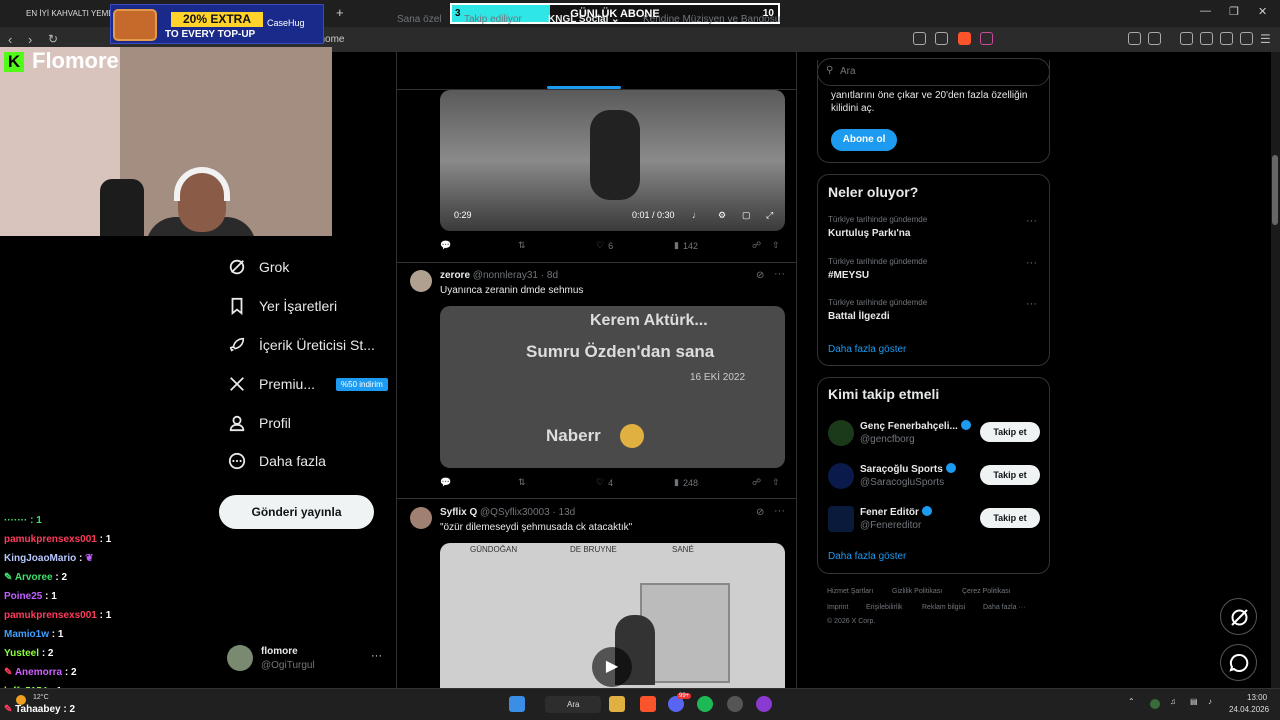 The height and width of the screenshot is (720, 1280). What do you see at coordinates (1194, 701) in the screenshot?
I see `network-icon: ▤` at bounding box center [1194, 701].